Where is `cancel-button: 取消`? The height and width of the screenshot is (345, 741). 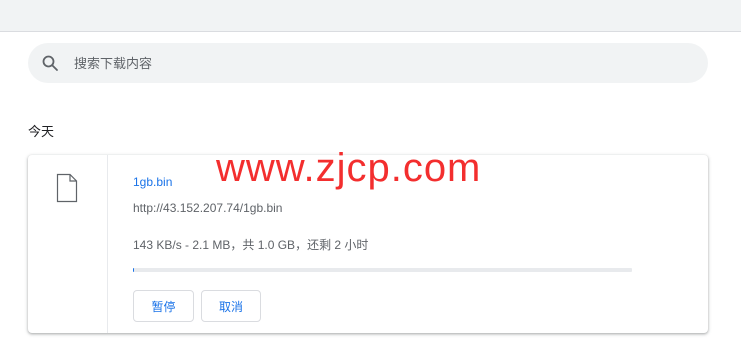
cancel-button: 取消 is located at coordinates (231, 306).